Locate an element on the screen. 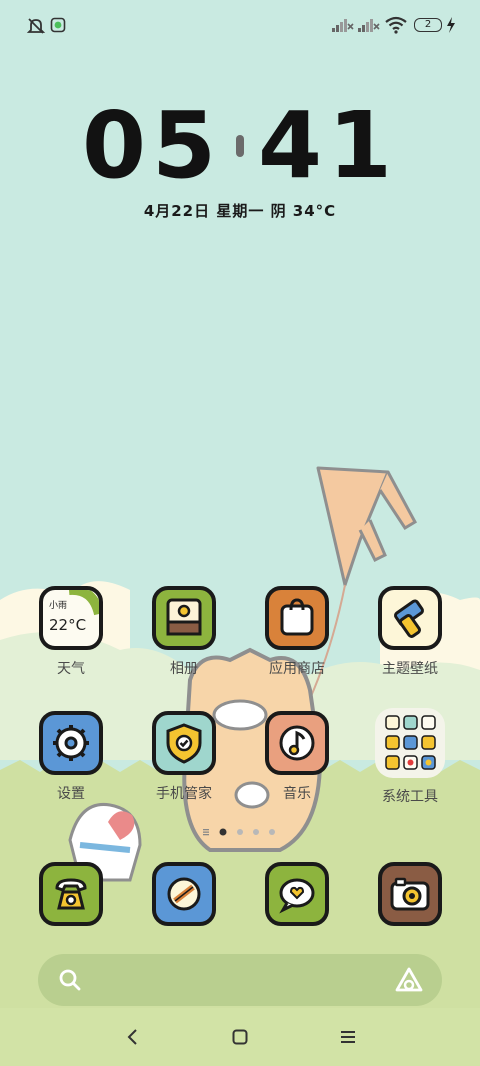 The width and height of the screenshot is (480, 1066). page-indicator is located at coordinates (240, 832).